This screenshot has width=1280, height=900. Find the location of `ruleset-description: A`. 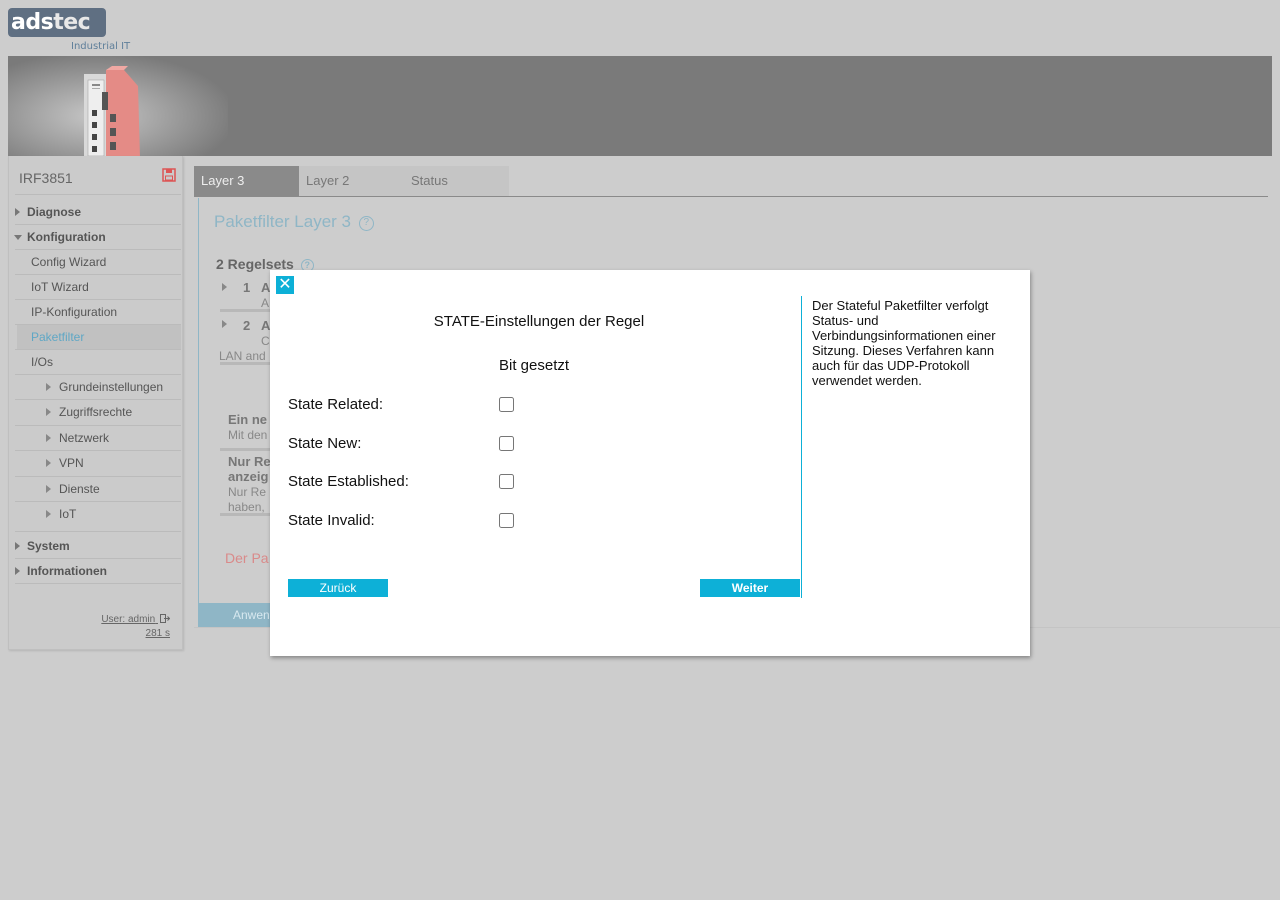

ruleset-description: A is located at coordinates (265, 303).